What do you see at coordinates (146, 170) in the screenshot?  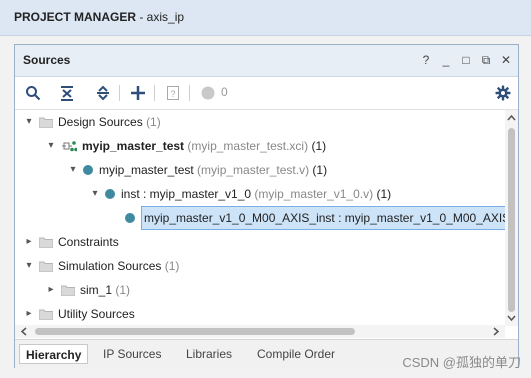 I see `myip-master-test-v-name: myip_master_test` at bounding box center [146, 170].